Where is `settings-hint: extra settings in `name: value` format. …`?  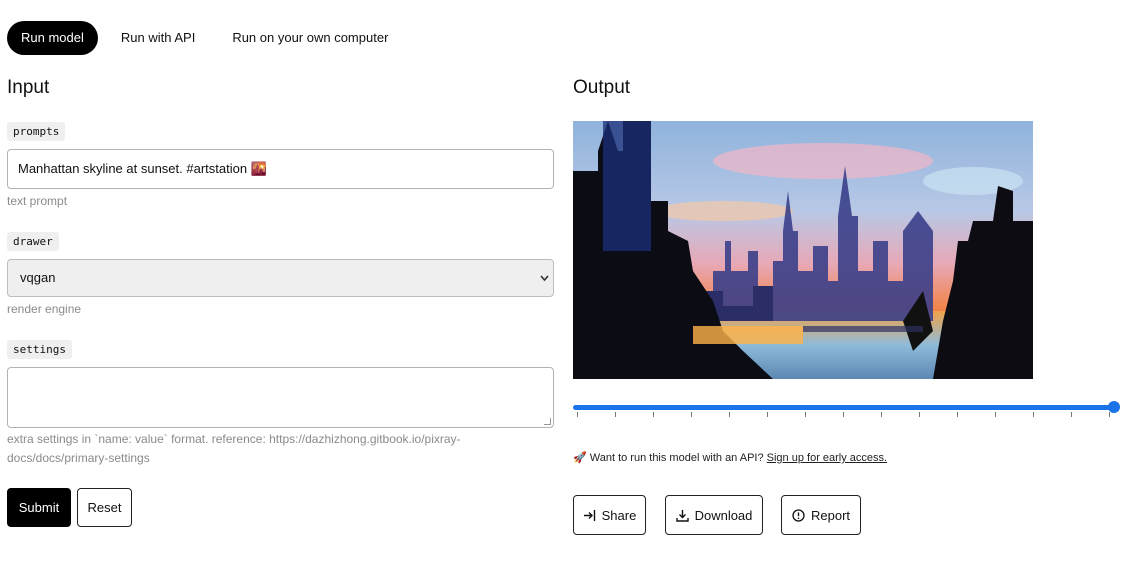 settings-hint: extra settings in `name: value` format. … is located at coordinates (234, 449).